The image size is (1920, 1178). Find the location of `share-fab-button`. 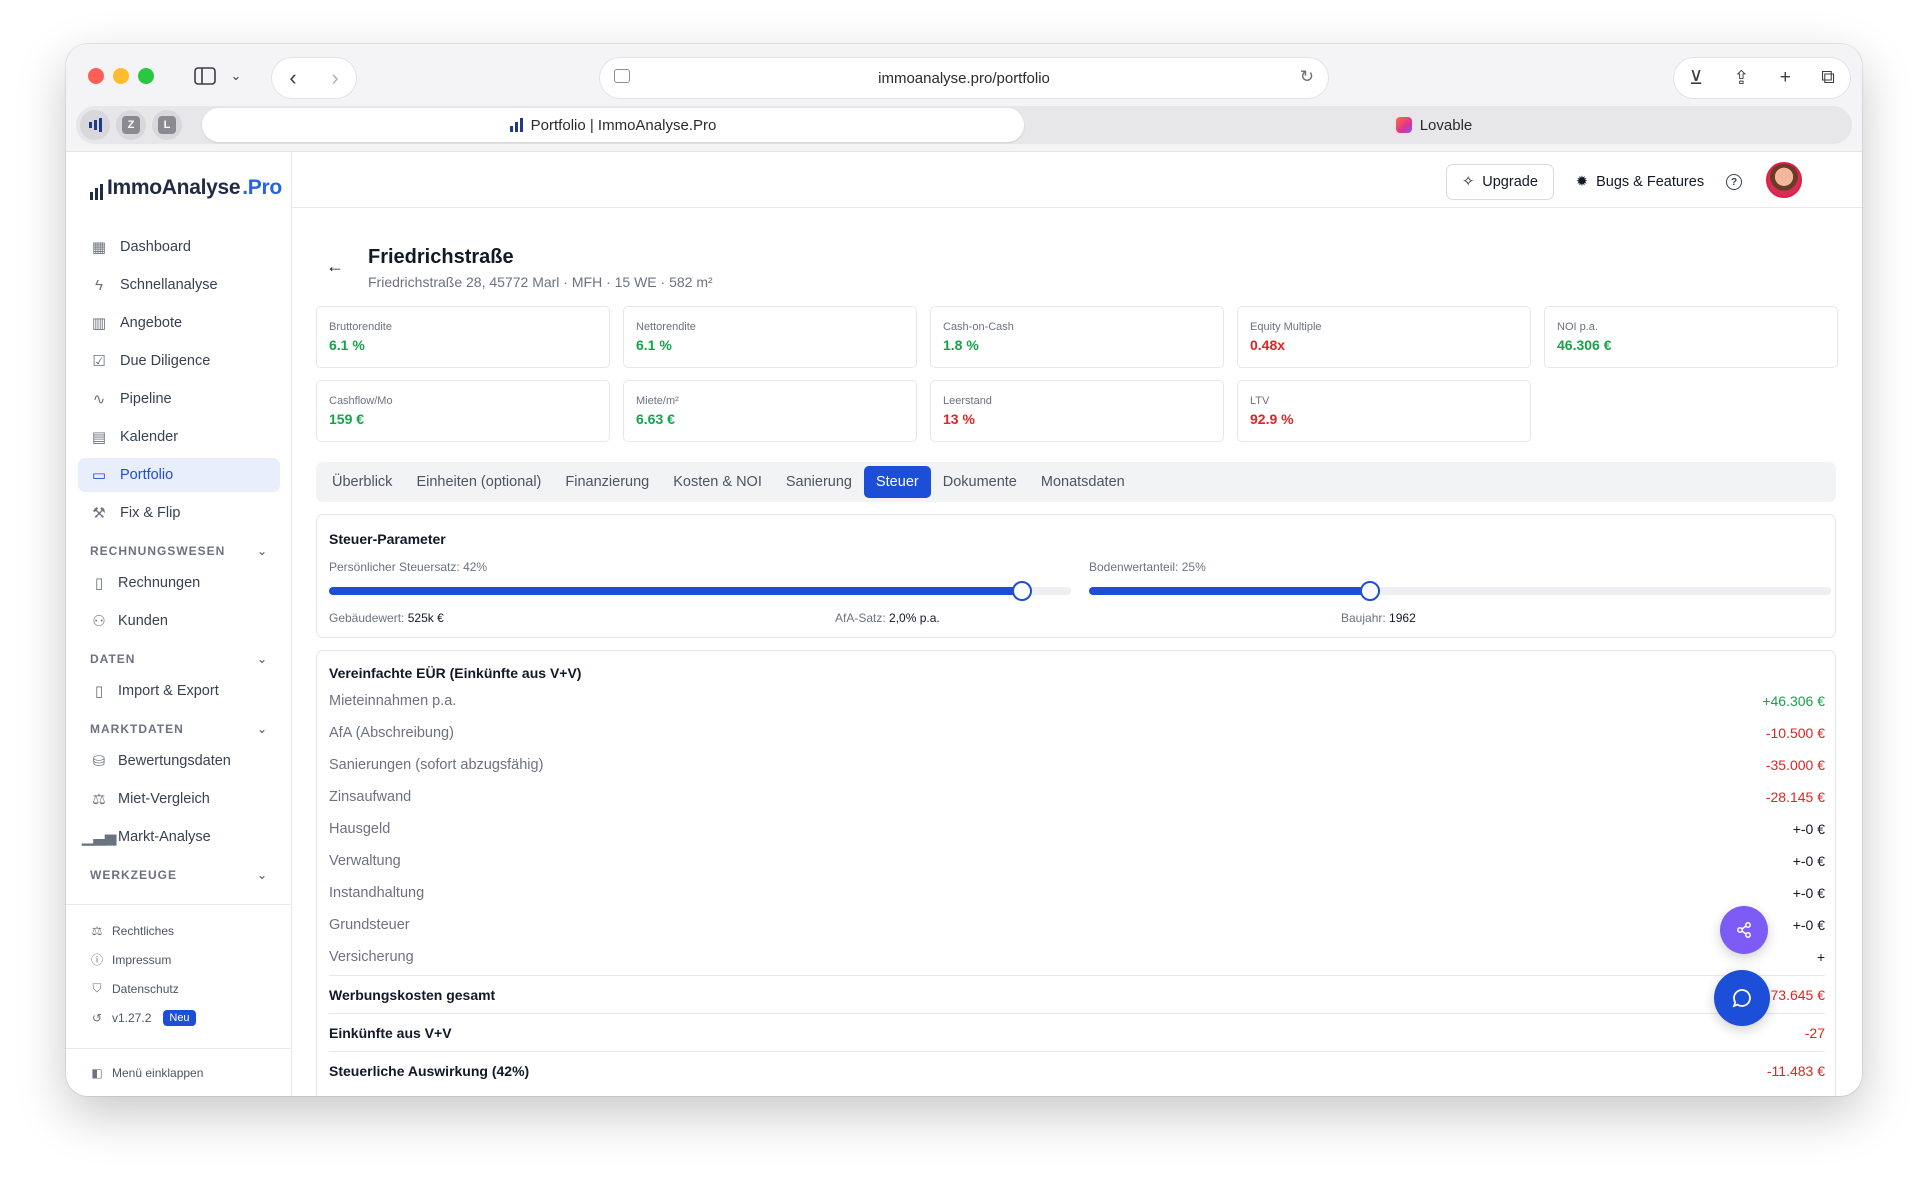

share-fab-button is located at coordinates (1744, 930).